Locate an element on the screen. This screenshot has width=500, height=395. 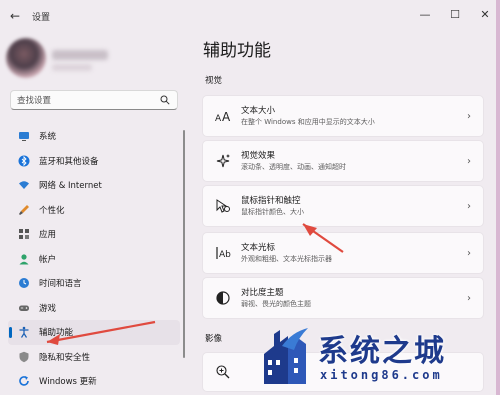
sidebar-item-bluetooth: 蓝牙和其他设备 is located at coordinates (94, 161).